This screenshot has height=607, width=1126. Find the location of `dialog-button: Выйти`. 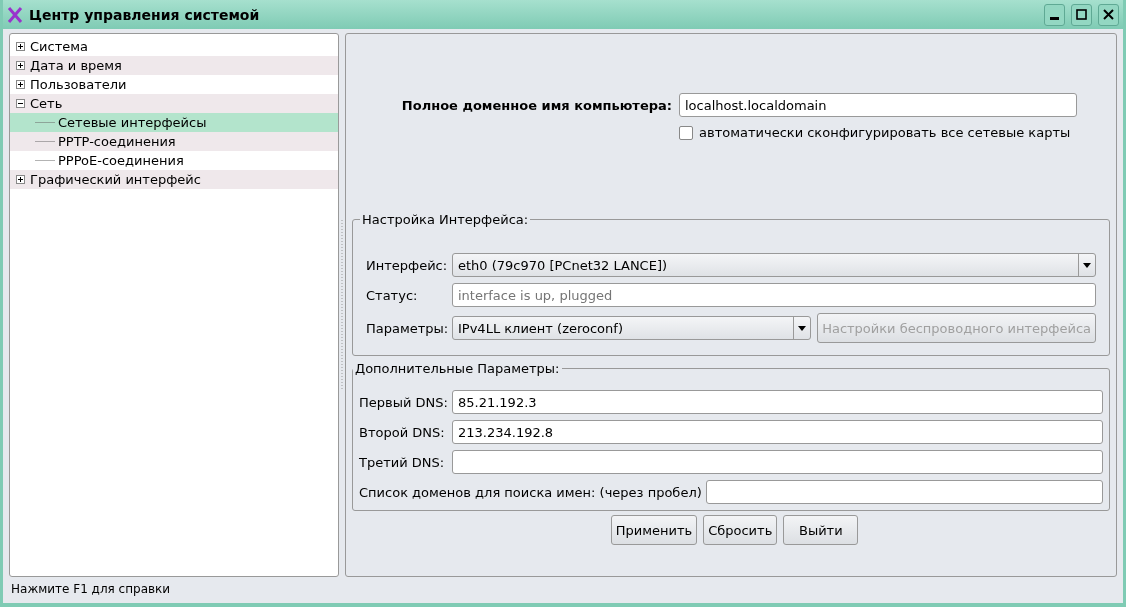

dialog-button: Выйти is located at coordinates (821, 530).